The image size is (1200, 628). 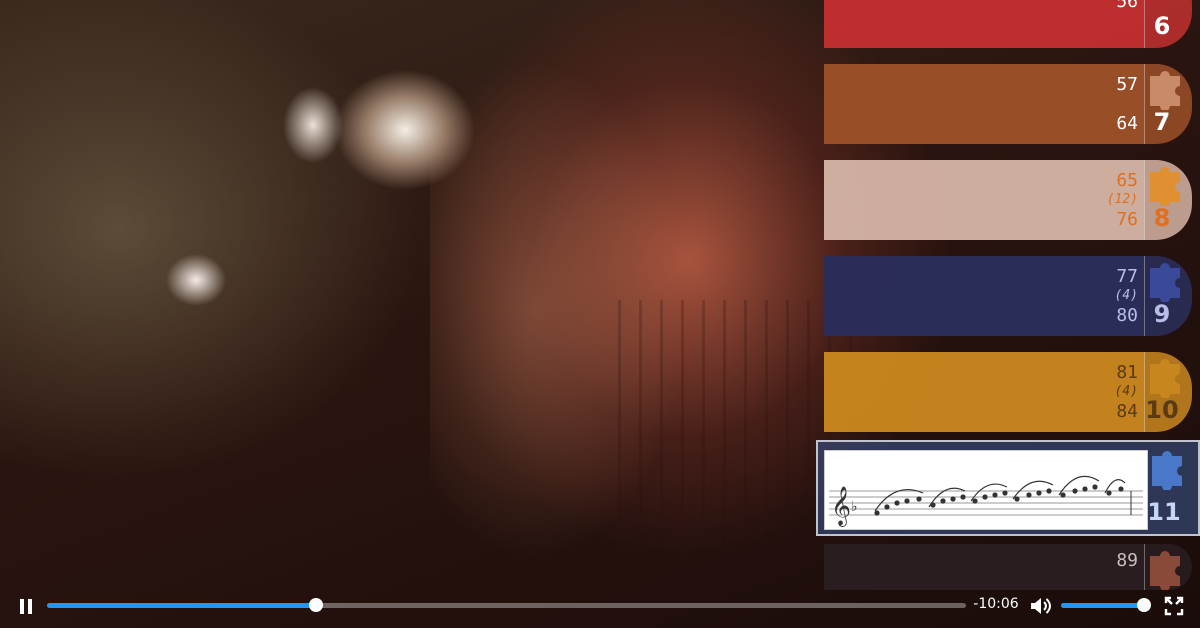 I want to click on section-number: 7, so click(x=1162, y=122).